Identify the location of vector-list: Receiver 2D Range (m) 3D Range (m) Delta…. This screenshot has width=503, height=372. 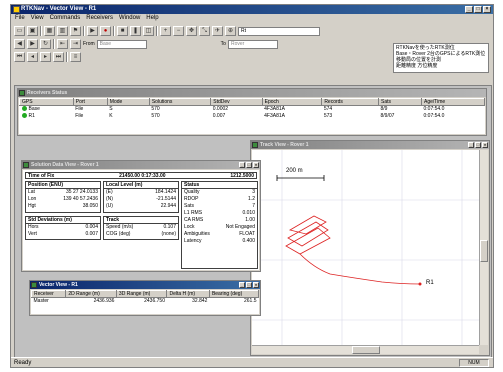
(145, 302).